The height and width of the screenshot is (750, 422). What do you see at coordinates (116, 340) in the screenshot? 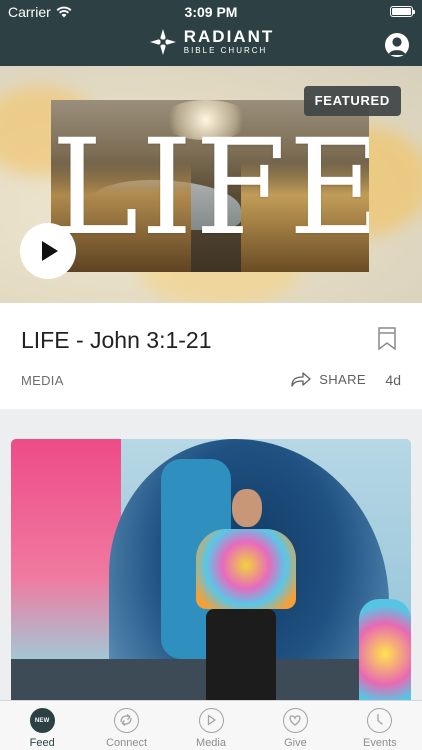
I see `card-title: LIFE - John 3:1-21` at bounding box center [116, 340].